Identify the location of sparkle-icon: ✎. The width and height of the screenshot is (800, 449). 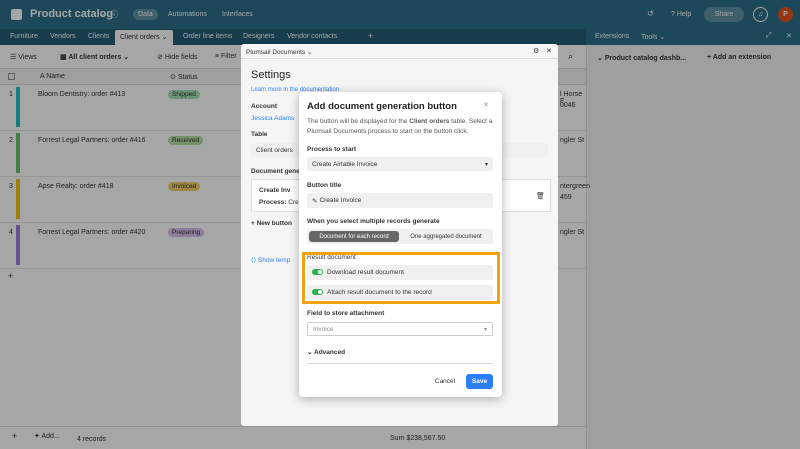
(315, 201).